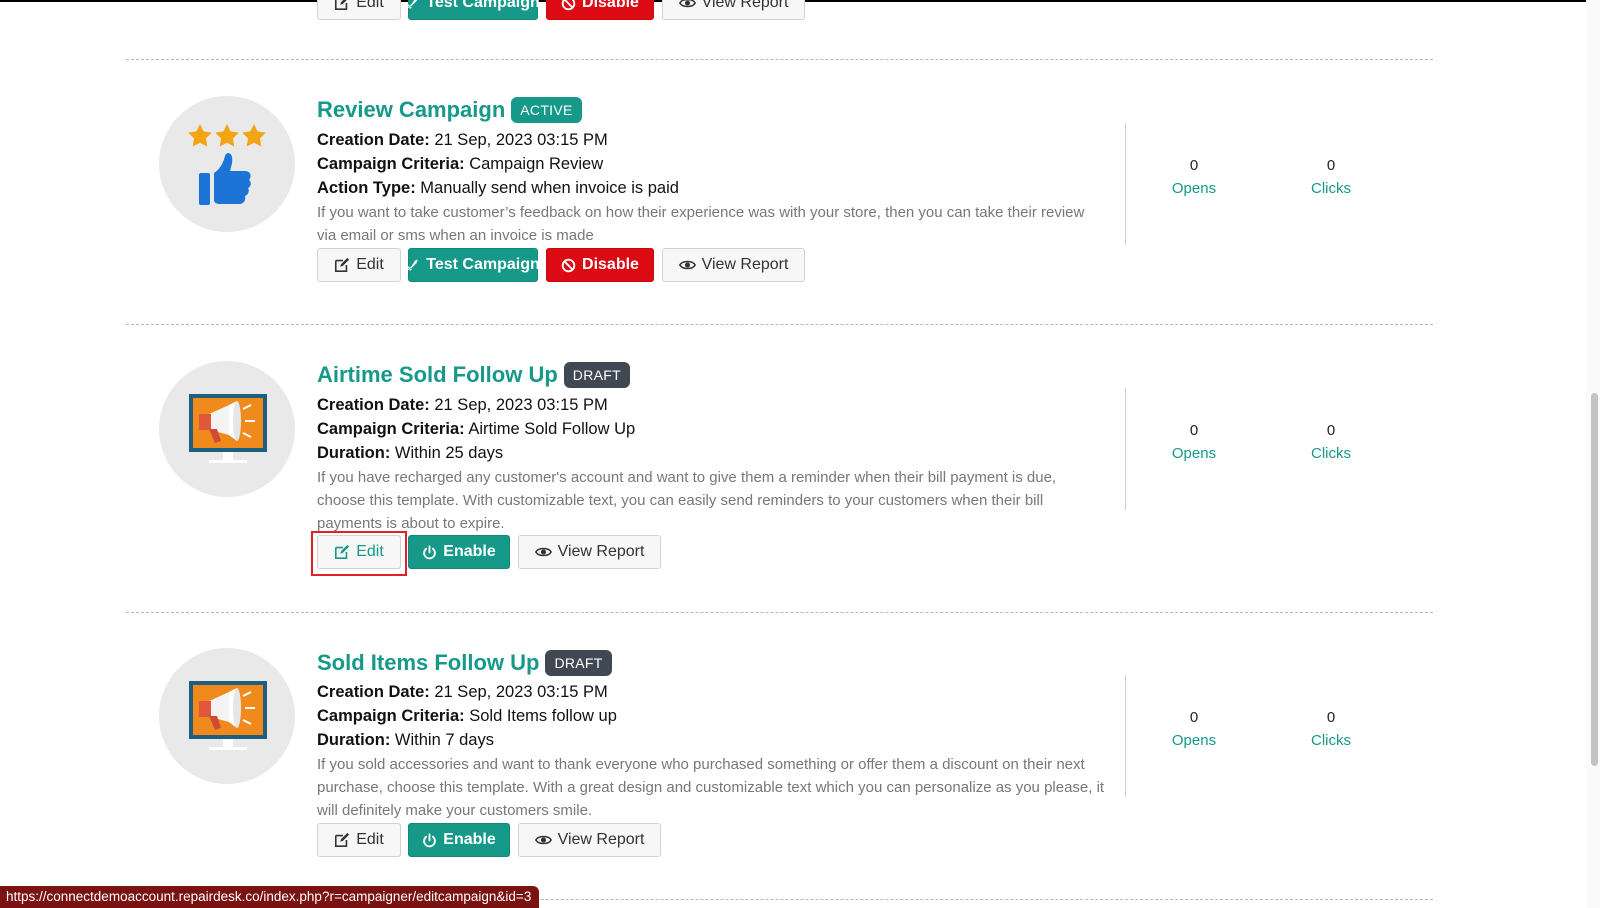  What do you see at coordinates (444, 740) in the screenshot?
I see `duration-value: Within 7 days` at bounding box center [444, 740].